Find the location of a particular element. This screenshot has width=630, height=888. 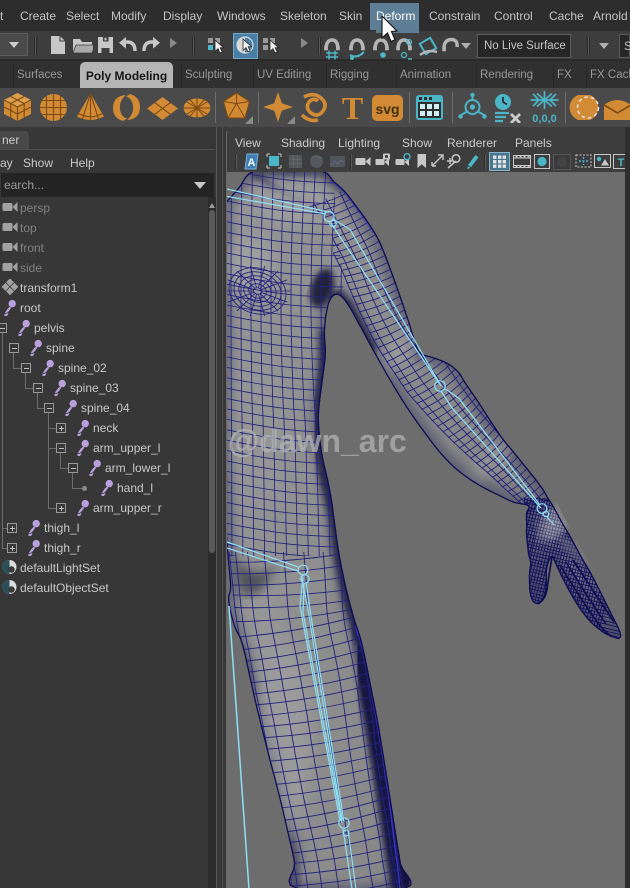

svg-text: svg is located at coordinates (387, 109).